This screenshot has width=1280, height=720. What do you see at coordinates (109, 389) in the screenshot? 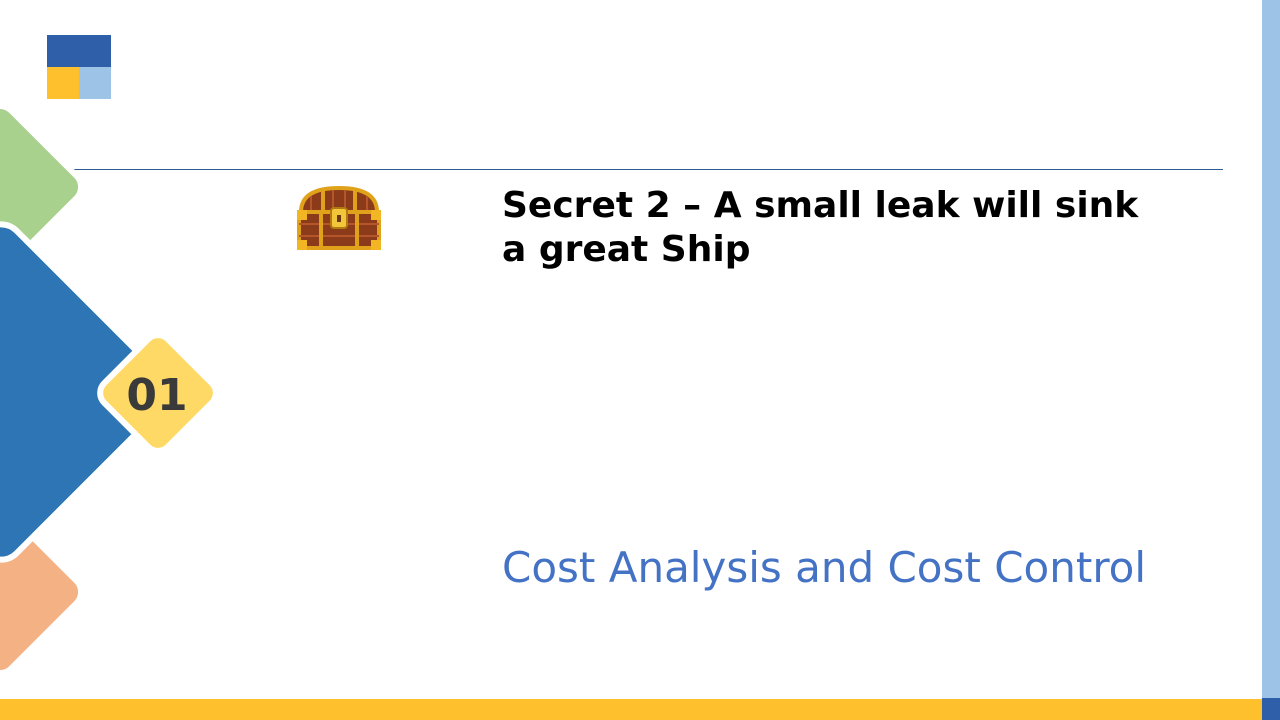
I see `diamond-decoration: 01` at bounding box center [109, 389].